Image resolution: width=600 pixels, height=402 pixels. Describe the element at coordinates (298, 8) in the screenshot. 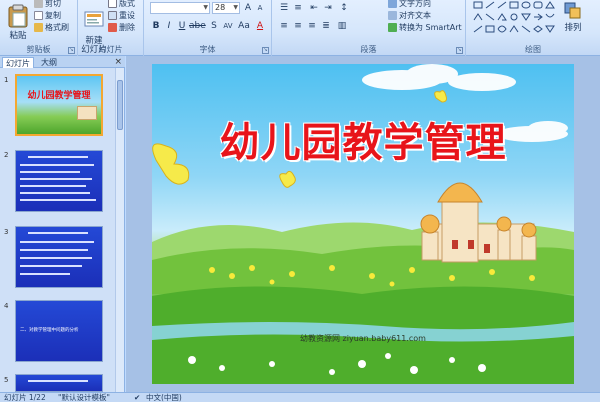

I see `numbering-icon: ≡` at that location.